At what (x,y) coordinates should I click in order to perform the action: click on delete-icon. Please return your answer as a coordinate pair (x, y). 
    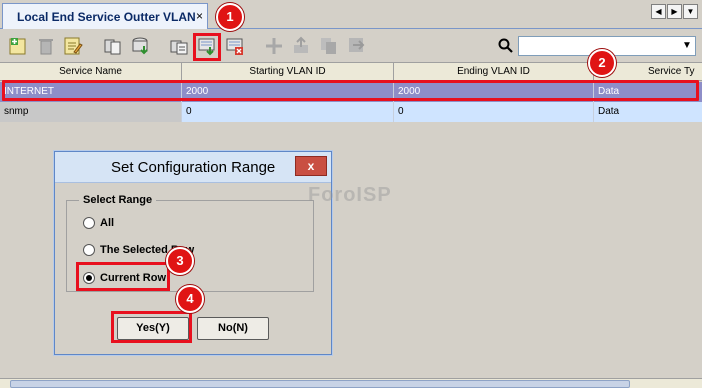
    Looking at the image, I should click on (46, 46).